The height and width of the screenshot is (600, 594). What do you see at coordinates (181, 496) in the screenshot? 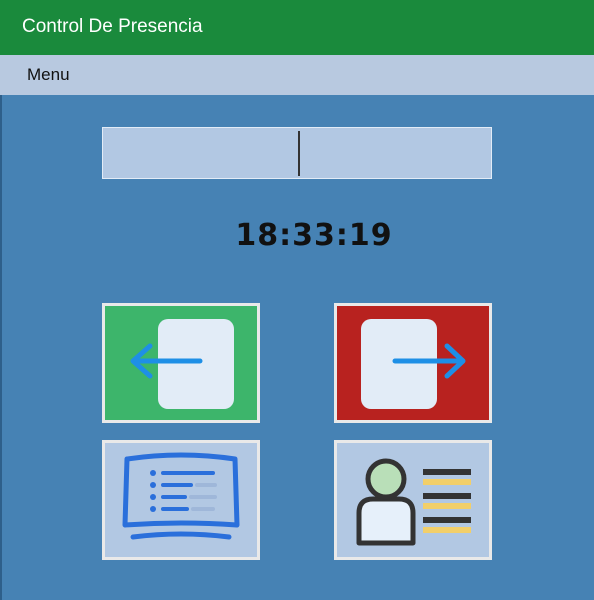
I see `monitor-list-icon` at bounding box center [181, 496].